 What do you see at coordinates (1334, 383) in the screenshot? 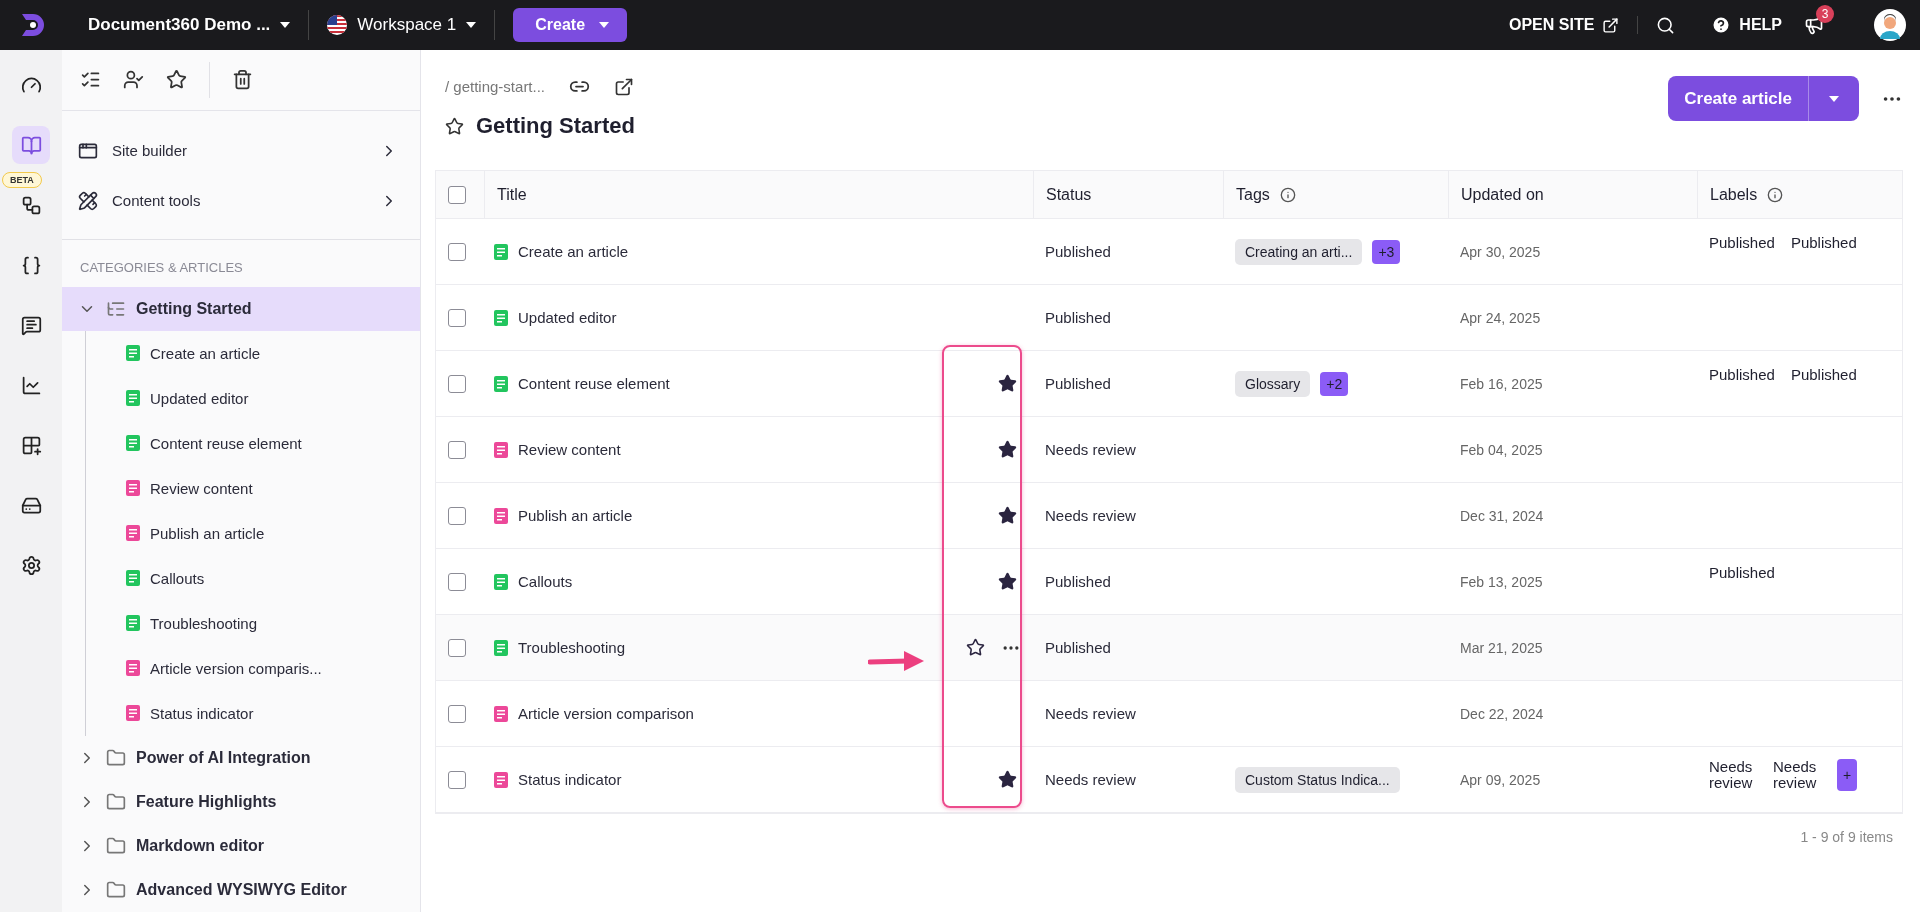
I see `more-tags-badge: +2` at bounding box center [1334, 383].